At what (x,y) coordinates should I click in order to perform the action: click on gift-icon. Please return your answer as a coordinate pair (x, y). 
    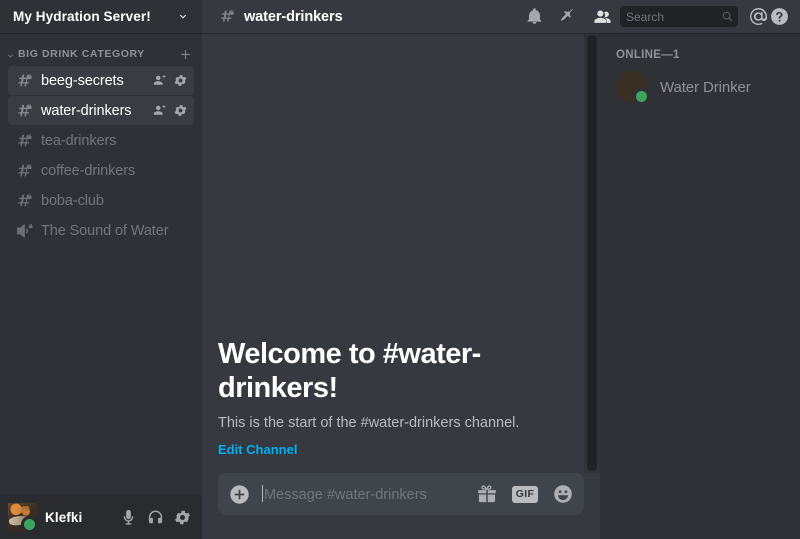
    Looking at the image, I should click on (487, 494).